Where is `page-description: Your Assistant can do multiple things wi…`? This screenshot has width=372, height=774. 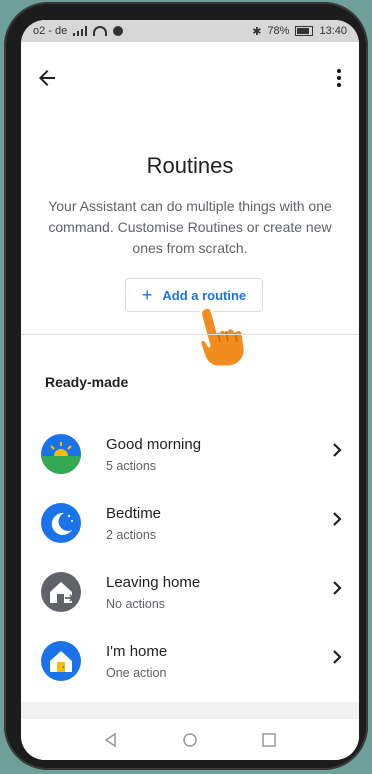
page-description: Your Assistant can do multiple things wi… is located at coordinates (190, 227).